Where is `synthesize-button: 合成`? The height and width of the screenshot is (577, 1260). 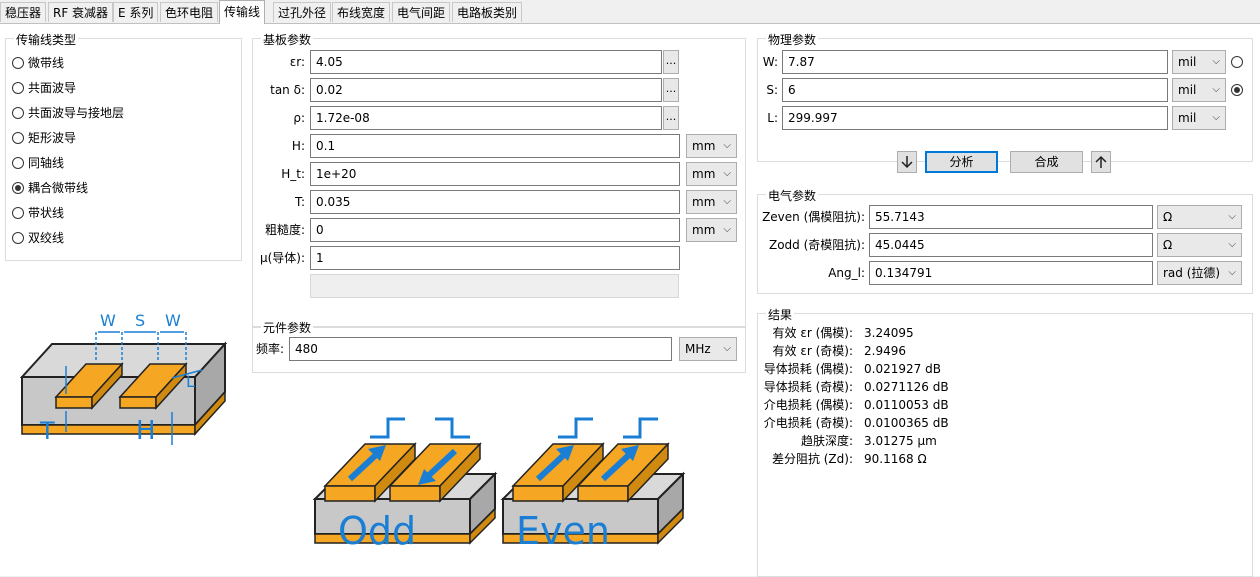 synthesize-button: 合成 is located at coordinates (1046, 162).